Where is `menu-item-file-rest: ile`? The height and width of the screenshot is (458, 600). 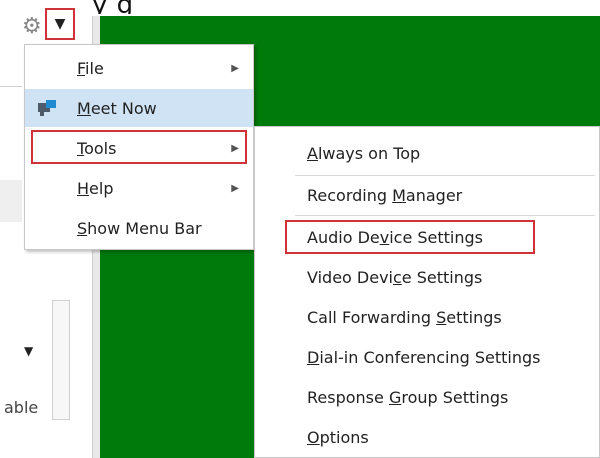 menu-item-file-rest: ile is located at coordinates (94, 68).